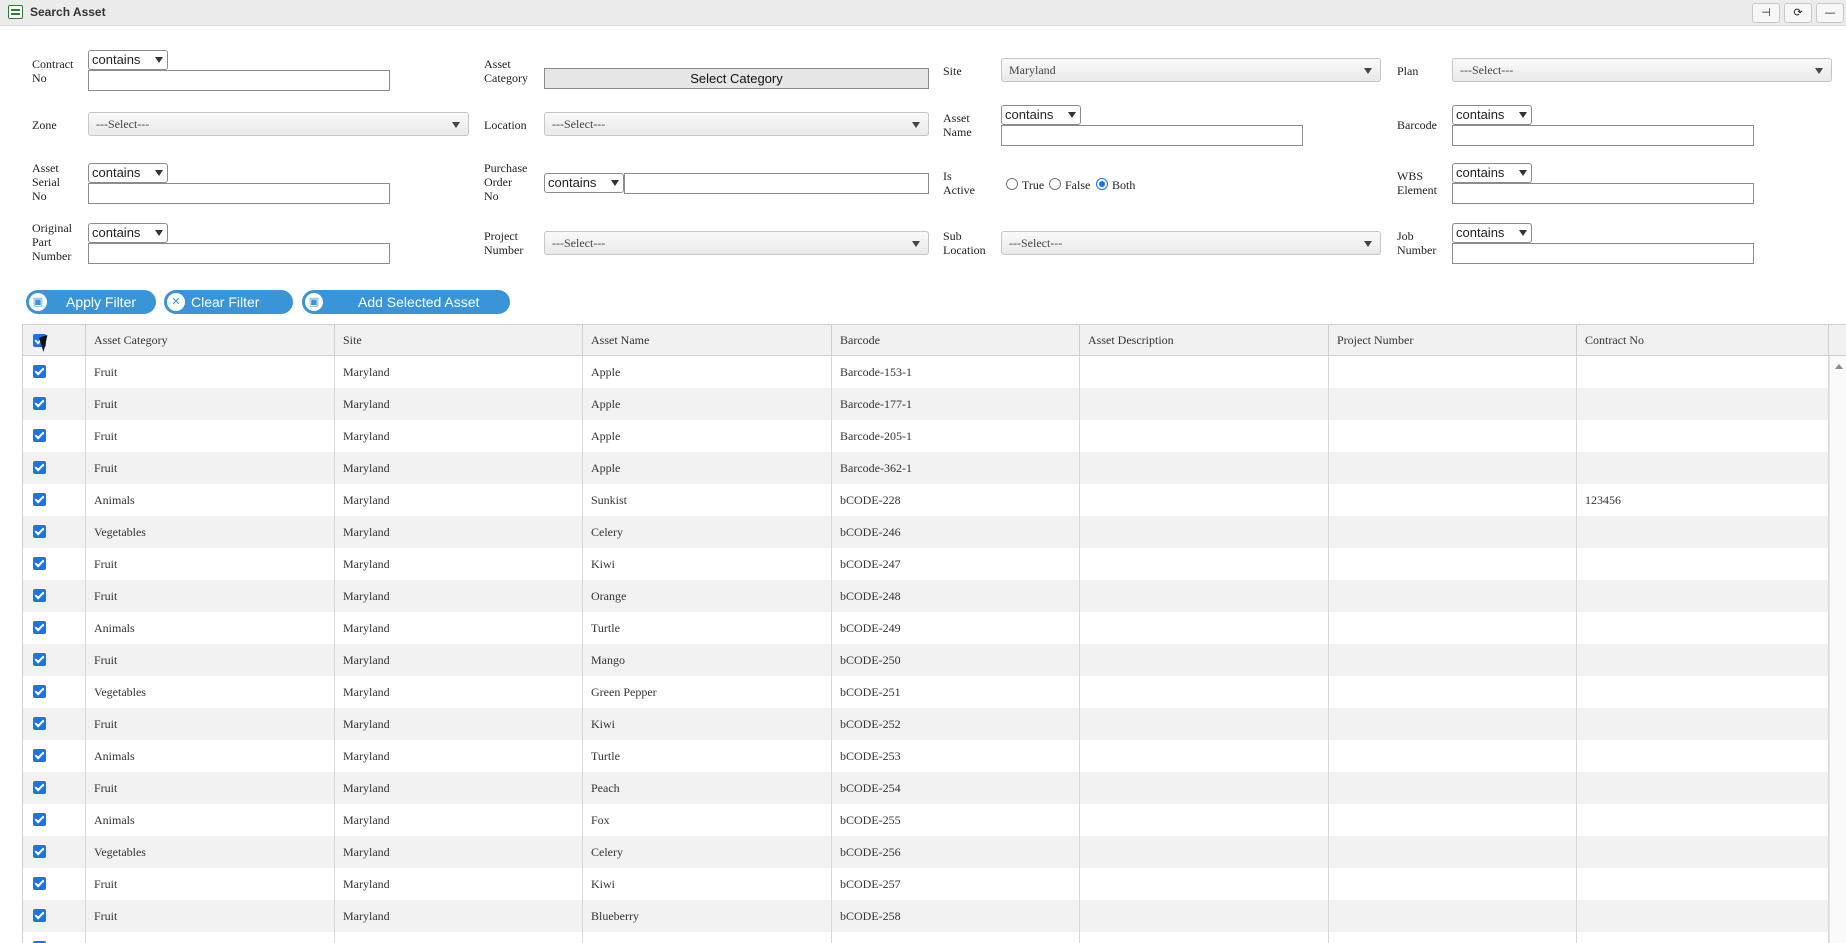  Describe the element at coordinates (926, 724) in the screenshot. I see `table-row: Fruit Maryland Kiwi bCODE-252` at that location.